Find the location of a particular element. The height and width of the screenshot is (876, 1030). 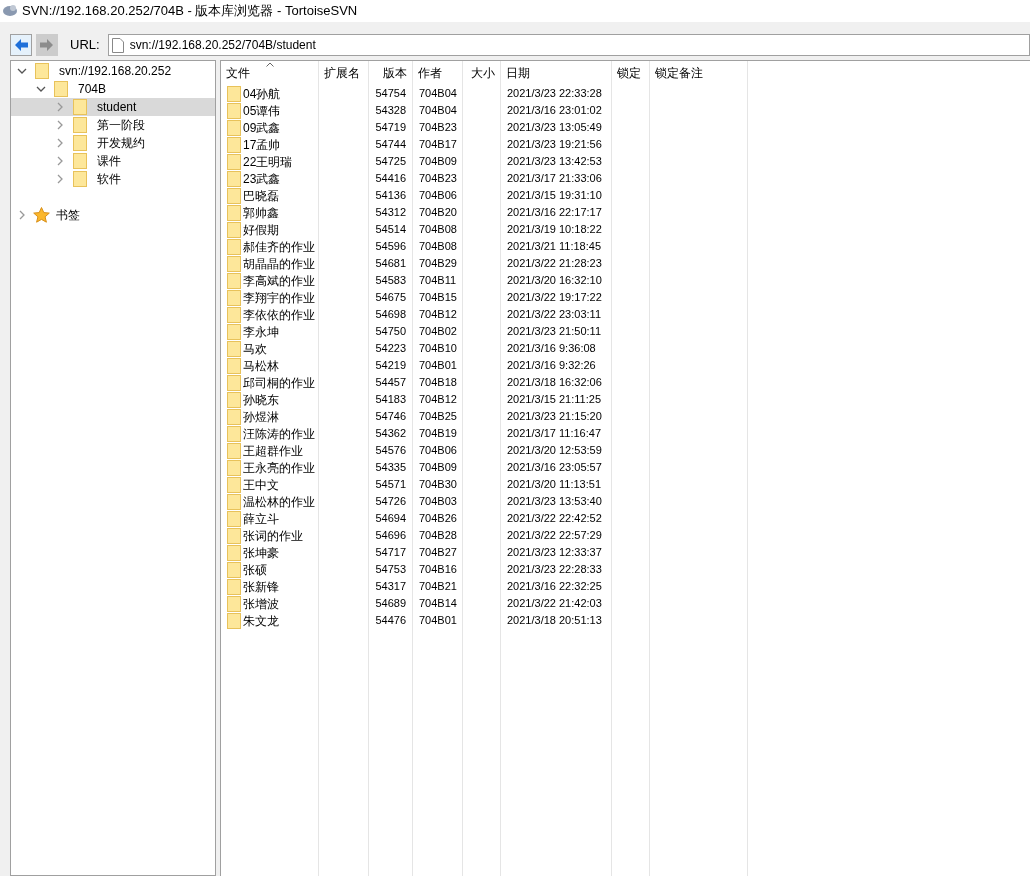

file-name: 薛立斗 is located at coordinates (261, 518).